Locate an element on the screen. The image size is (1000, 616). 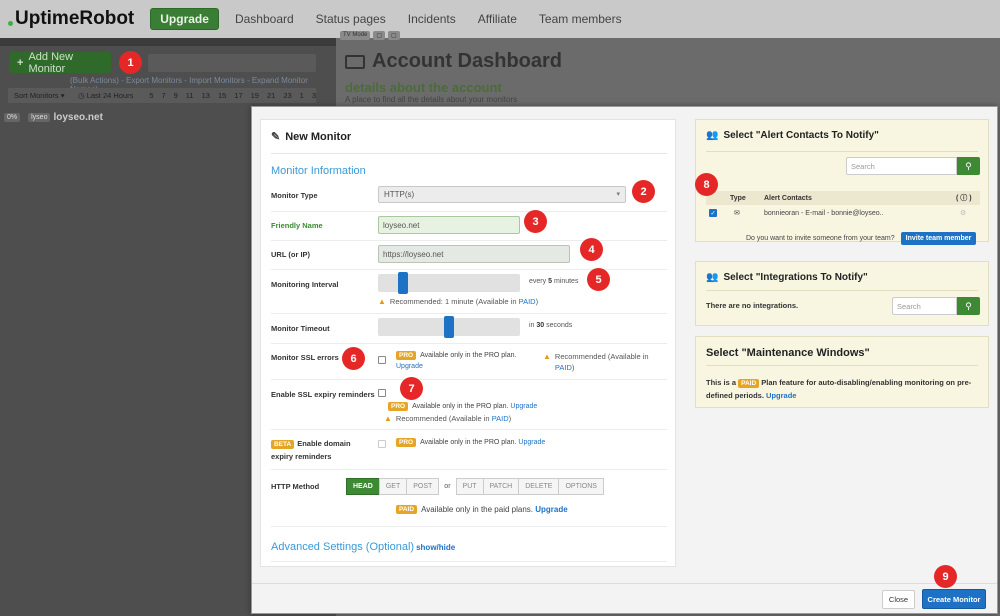
ssl-errors-recommendation: ▲ Recommended (Available in PAID) is located at coordinates (603, 362).